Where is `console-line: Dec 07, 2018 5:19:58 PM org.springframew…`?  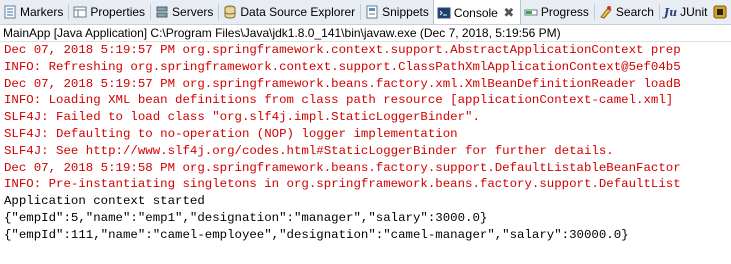
console-line: Dec 07, 2018 5:19:58 PM org.springframew… is located at coordinates (342, 167).